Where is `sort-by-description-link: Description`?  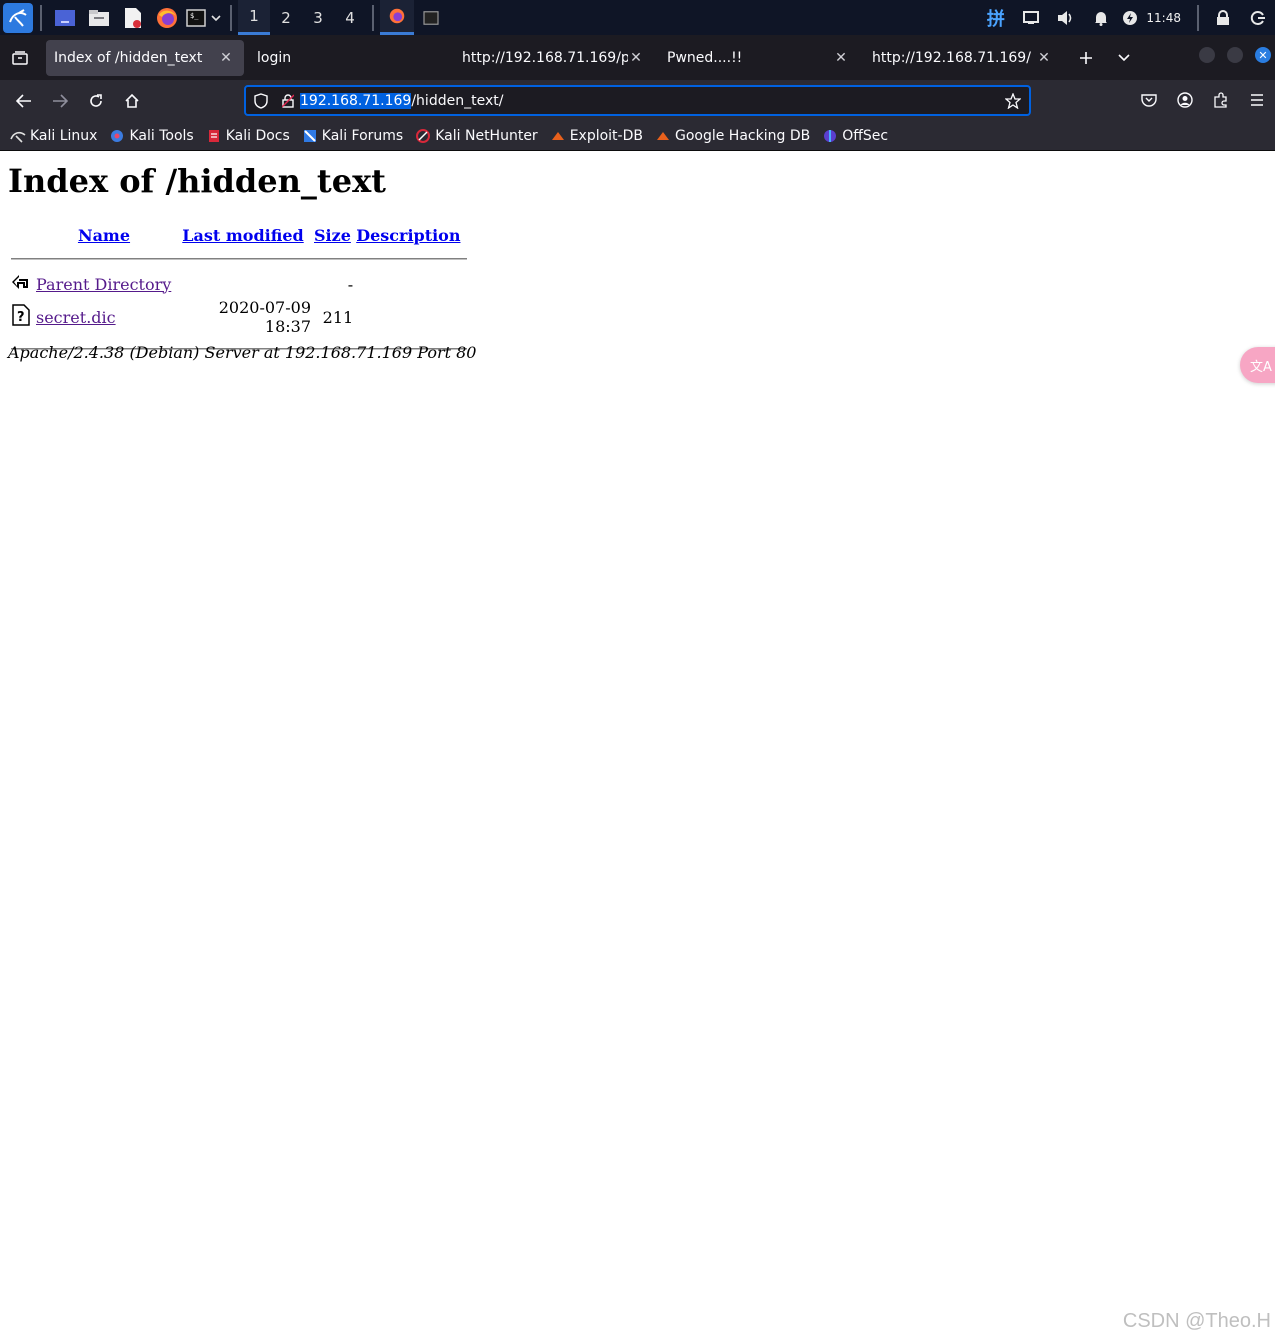 sort-by-description-link: Description is located at coordinates (408, 235).